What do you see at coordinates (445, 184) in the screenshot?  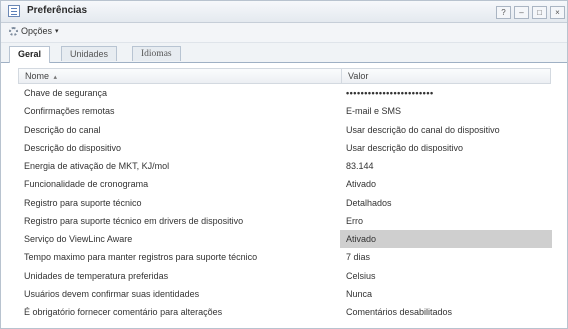 I see `row-value: Ativado` at bounding box center [445, 184].